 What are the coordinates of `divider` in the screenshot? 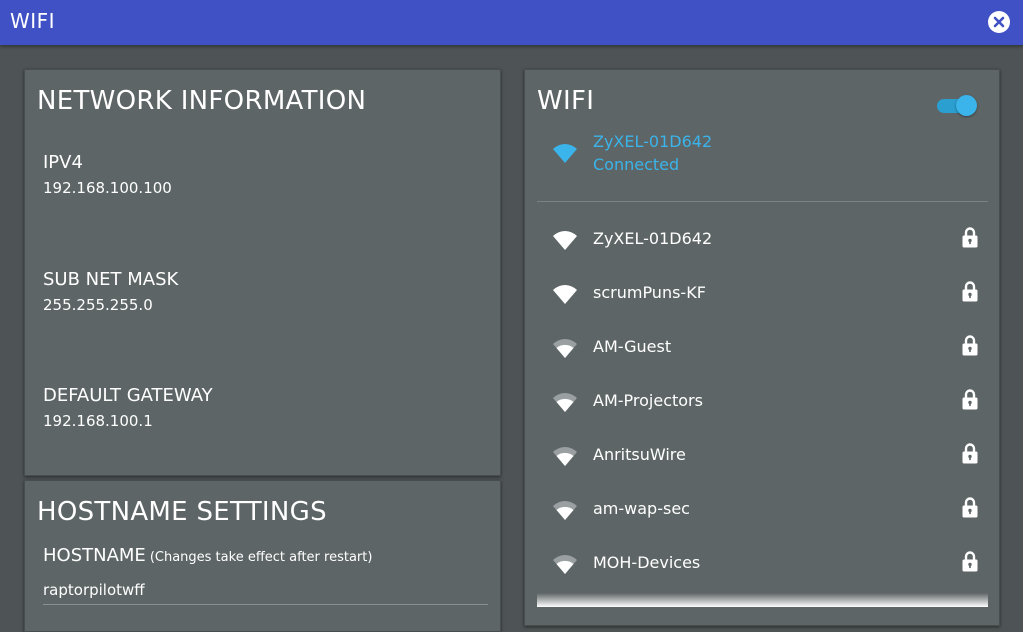 It's located at (762, 201).